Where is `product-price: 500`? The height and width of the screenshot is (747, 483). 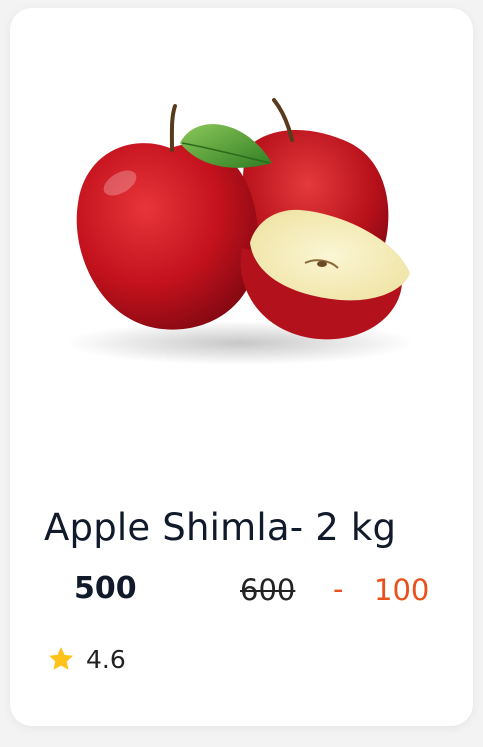
product-price: 500 is located at coordinates (105, 588).